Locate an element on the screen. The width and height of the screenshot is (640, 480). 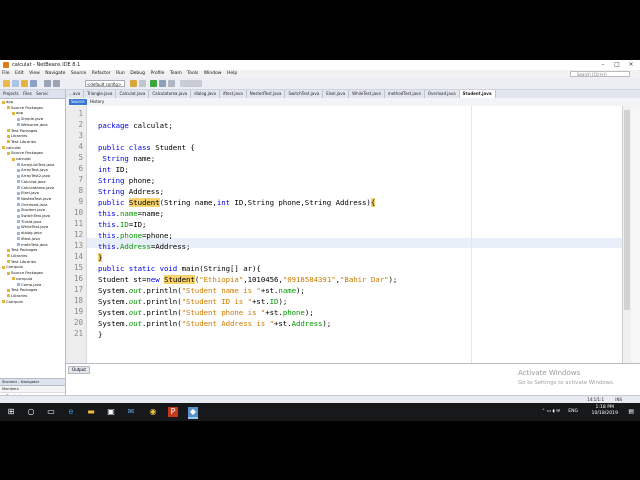
code-token: out is located at coordinates (135, 290).